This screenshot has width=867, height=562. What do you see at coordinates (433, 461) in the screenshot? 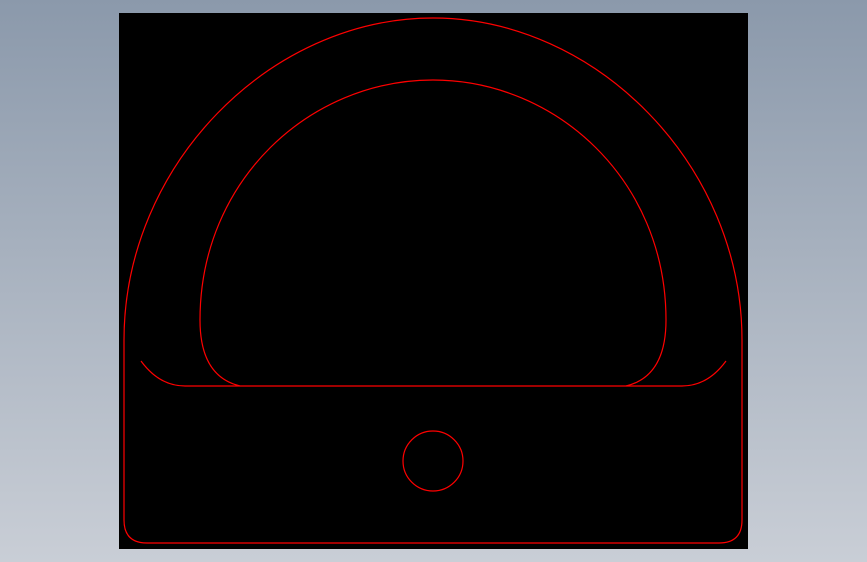
I see `hole-circle` at bounding box center [433, 461].